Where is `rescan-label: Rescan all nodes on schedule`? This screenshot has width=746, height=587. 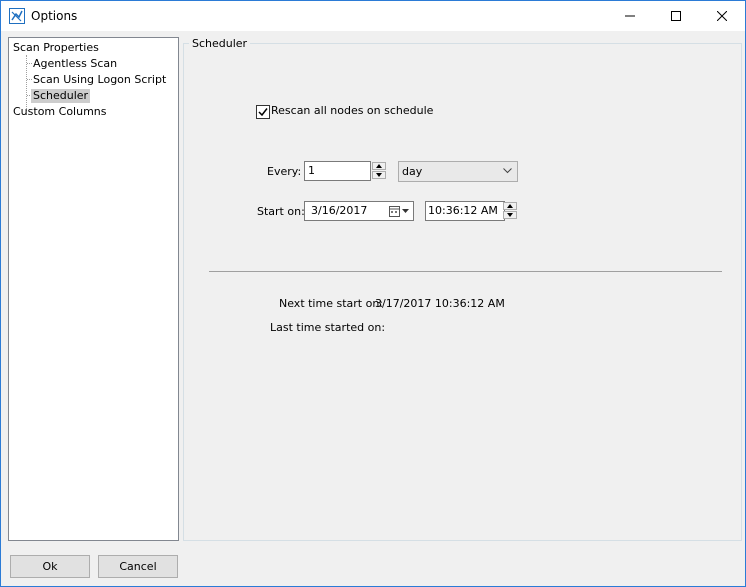
rescan-label: Rescan all nodes on schedule is located at coordinates (352, 110).